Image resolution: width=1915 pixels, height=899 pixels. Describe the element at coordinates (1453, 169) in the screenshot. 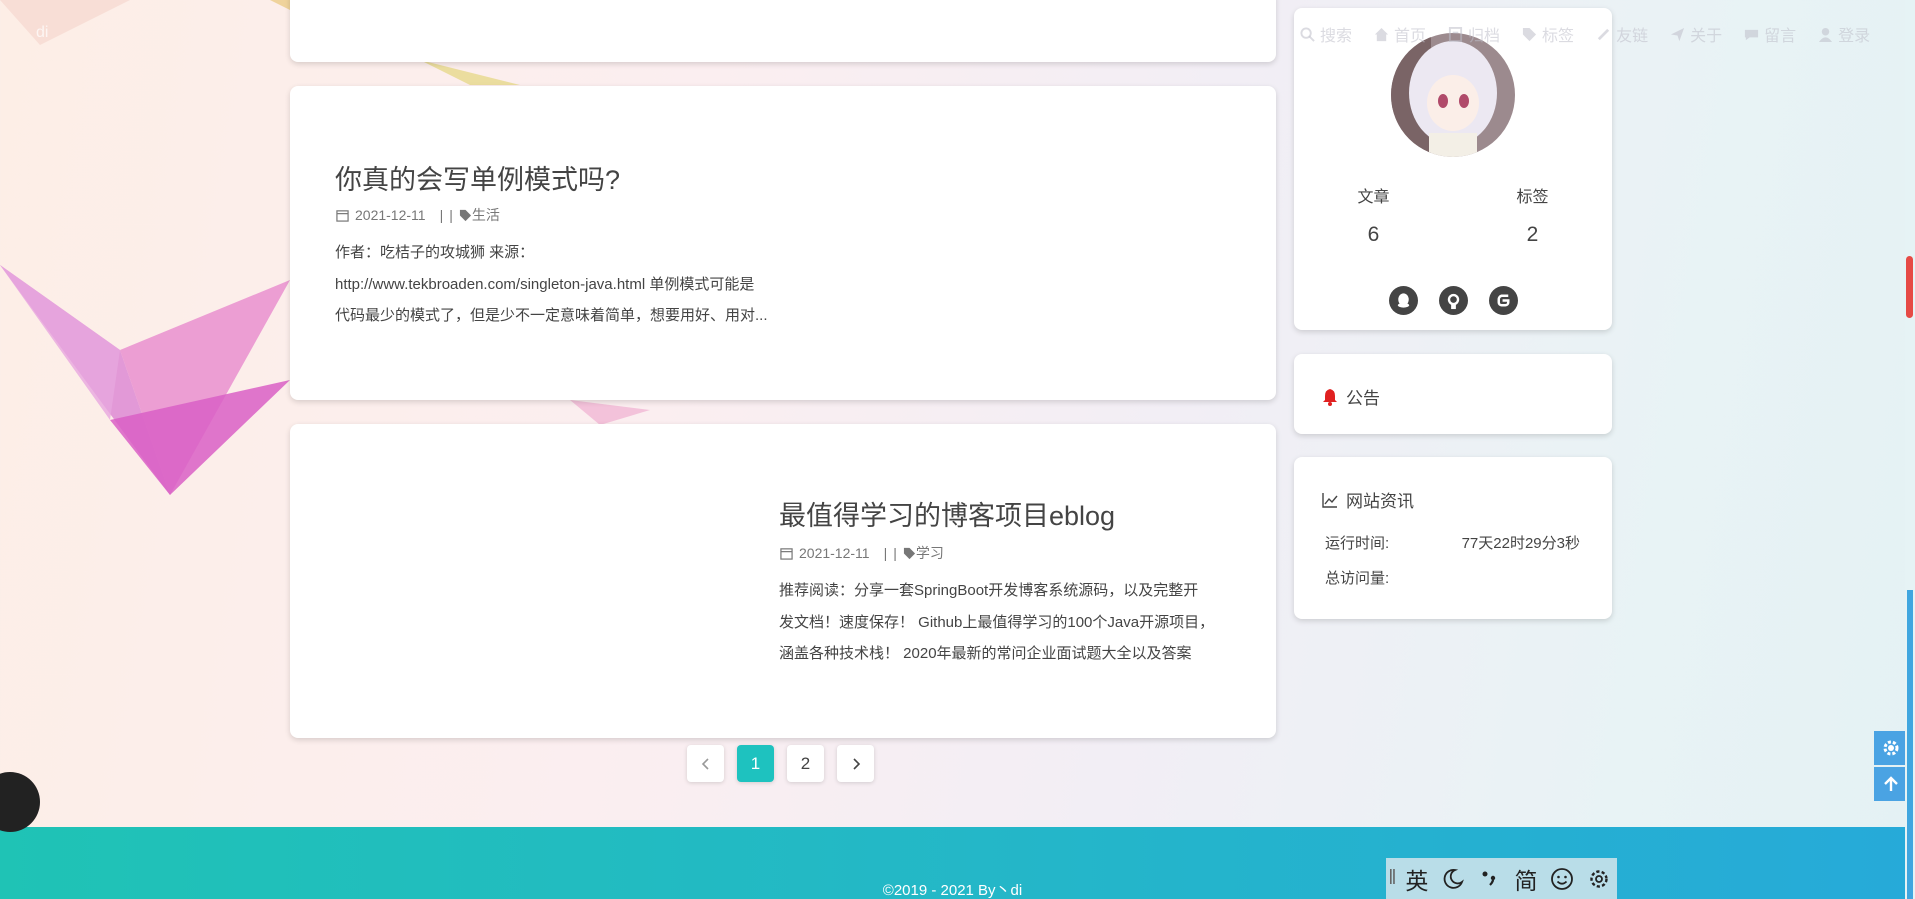

I see `profile-card: 文章 6 标签 2` at that location.